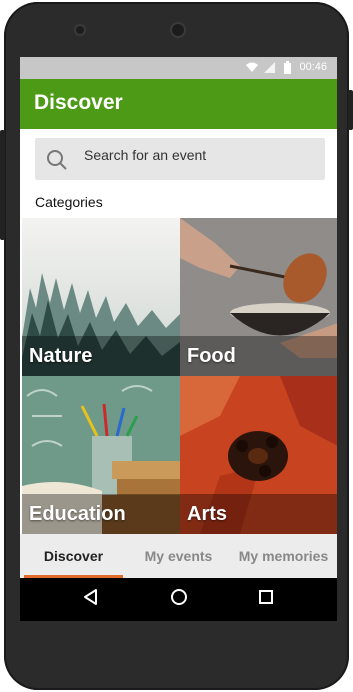  I want to click on power-button, so click(350, 110).